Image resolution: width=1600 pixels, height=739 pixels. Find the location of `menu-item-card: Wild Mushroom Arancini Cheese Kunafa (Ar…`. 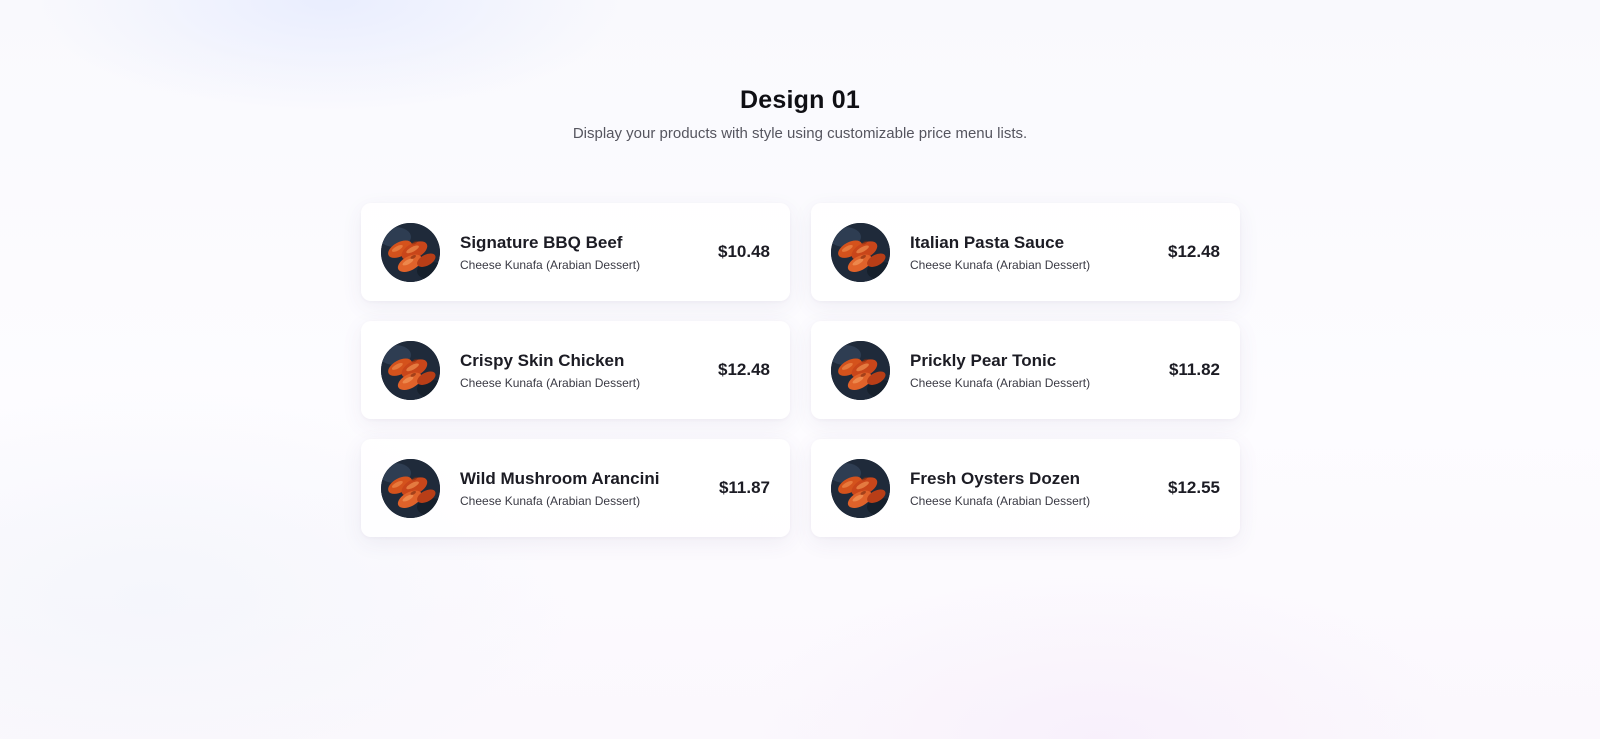

menu-item-card: Wild Mushroom Arancini Cheese Kunafa (Ar… is located at coordinates (575, 488).